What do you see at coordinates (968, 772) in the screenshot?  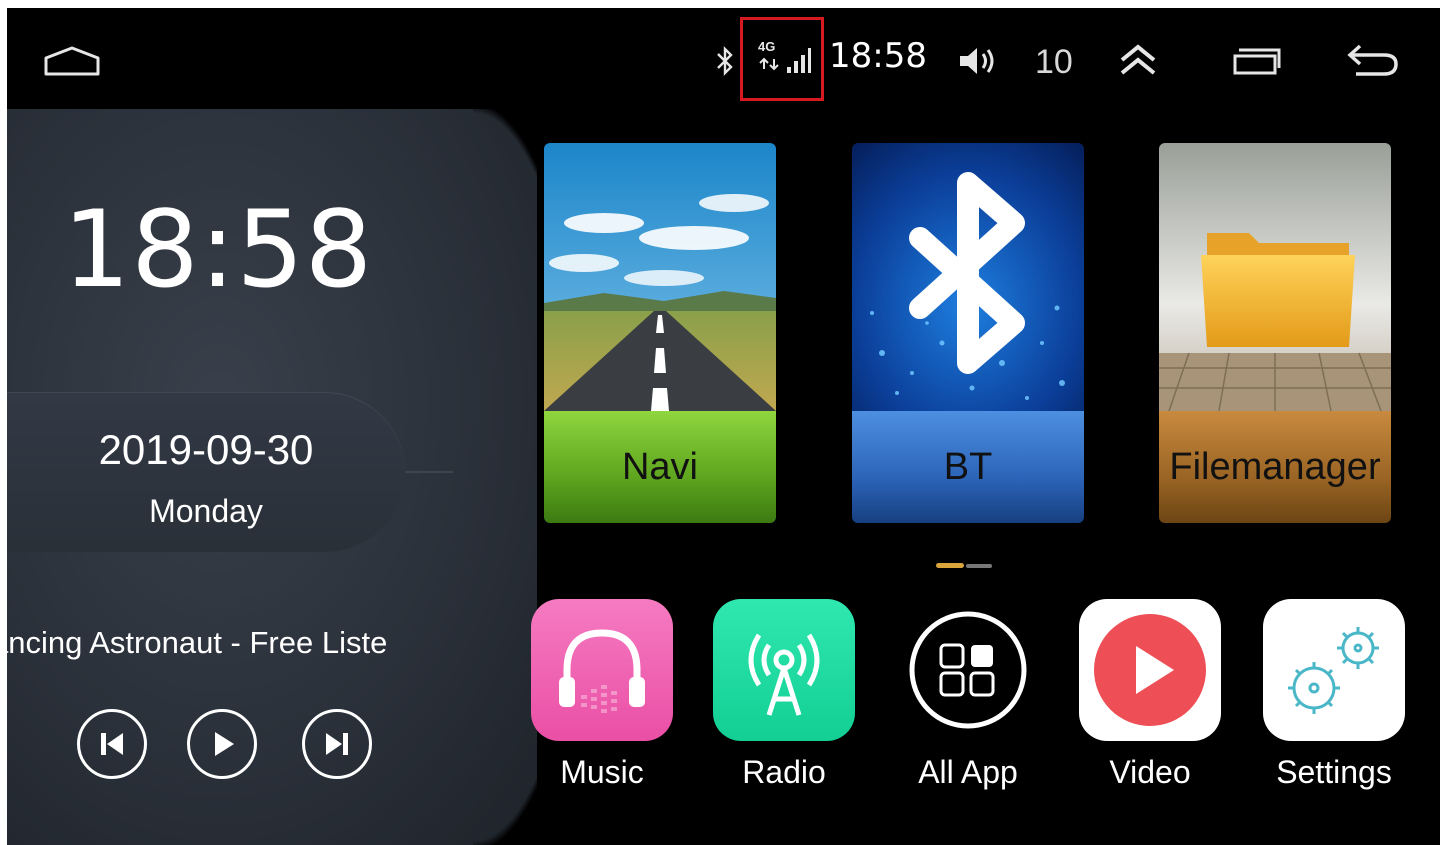 I see `app-label: All App` at bounding box center [968, 772].